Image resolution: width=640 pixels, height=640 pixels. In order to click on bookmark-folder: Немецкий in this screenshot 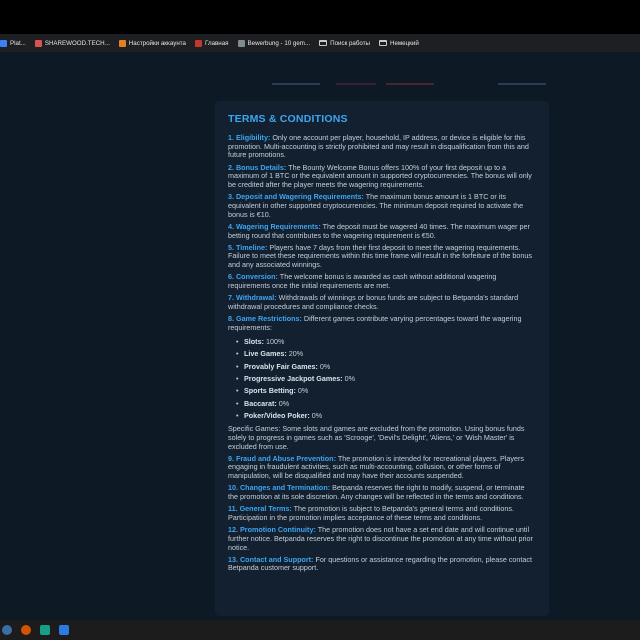, I will do `click(399, 43)`.